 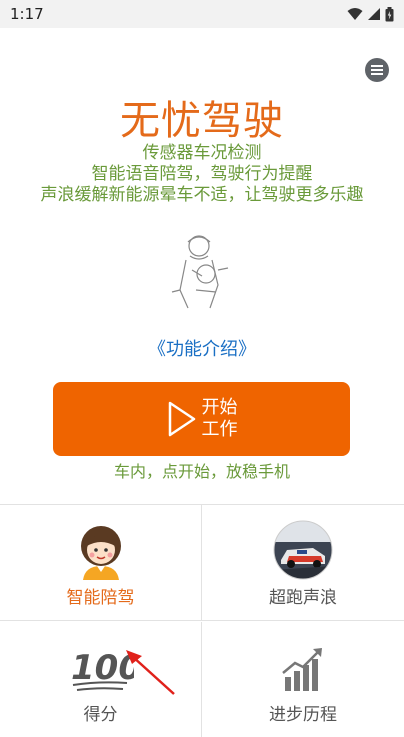 What do you see at coordinates (374, 14) in the screenshot?
I see `signal-icon` at bounding box center [374, 14].